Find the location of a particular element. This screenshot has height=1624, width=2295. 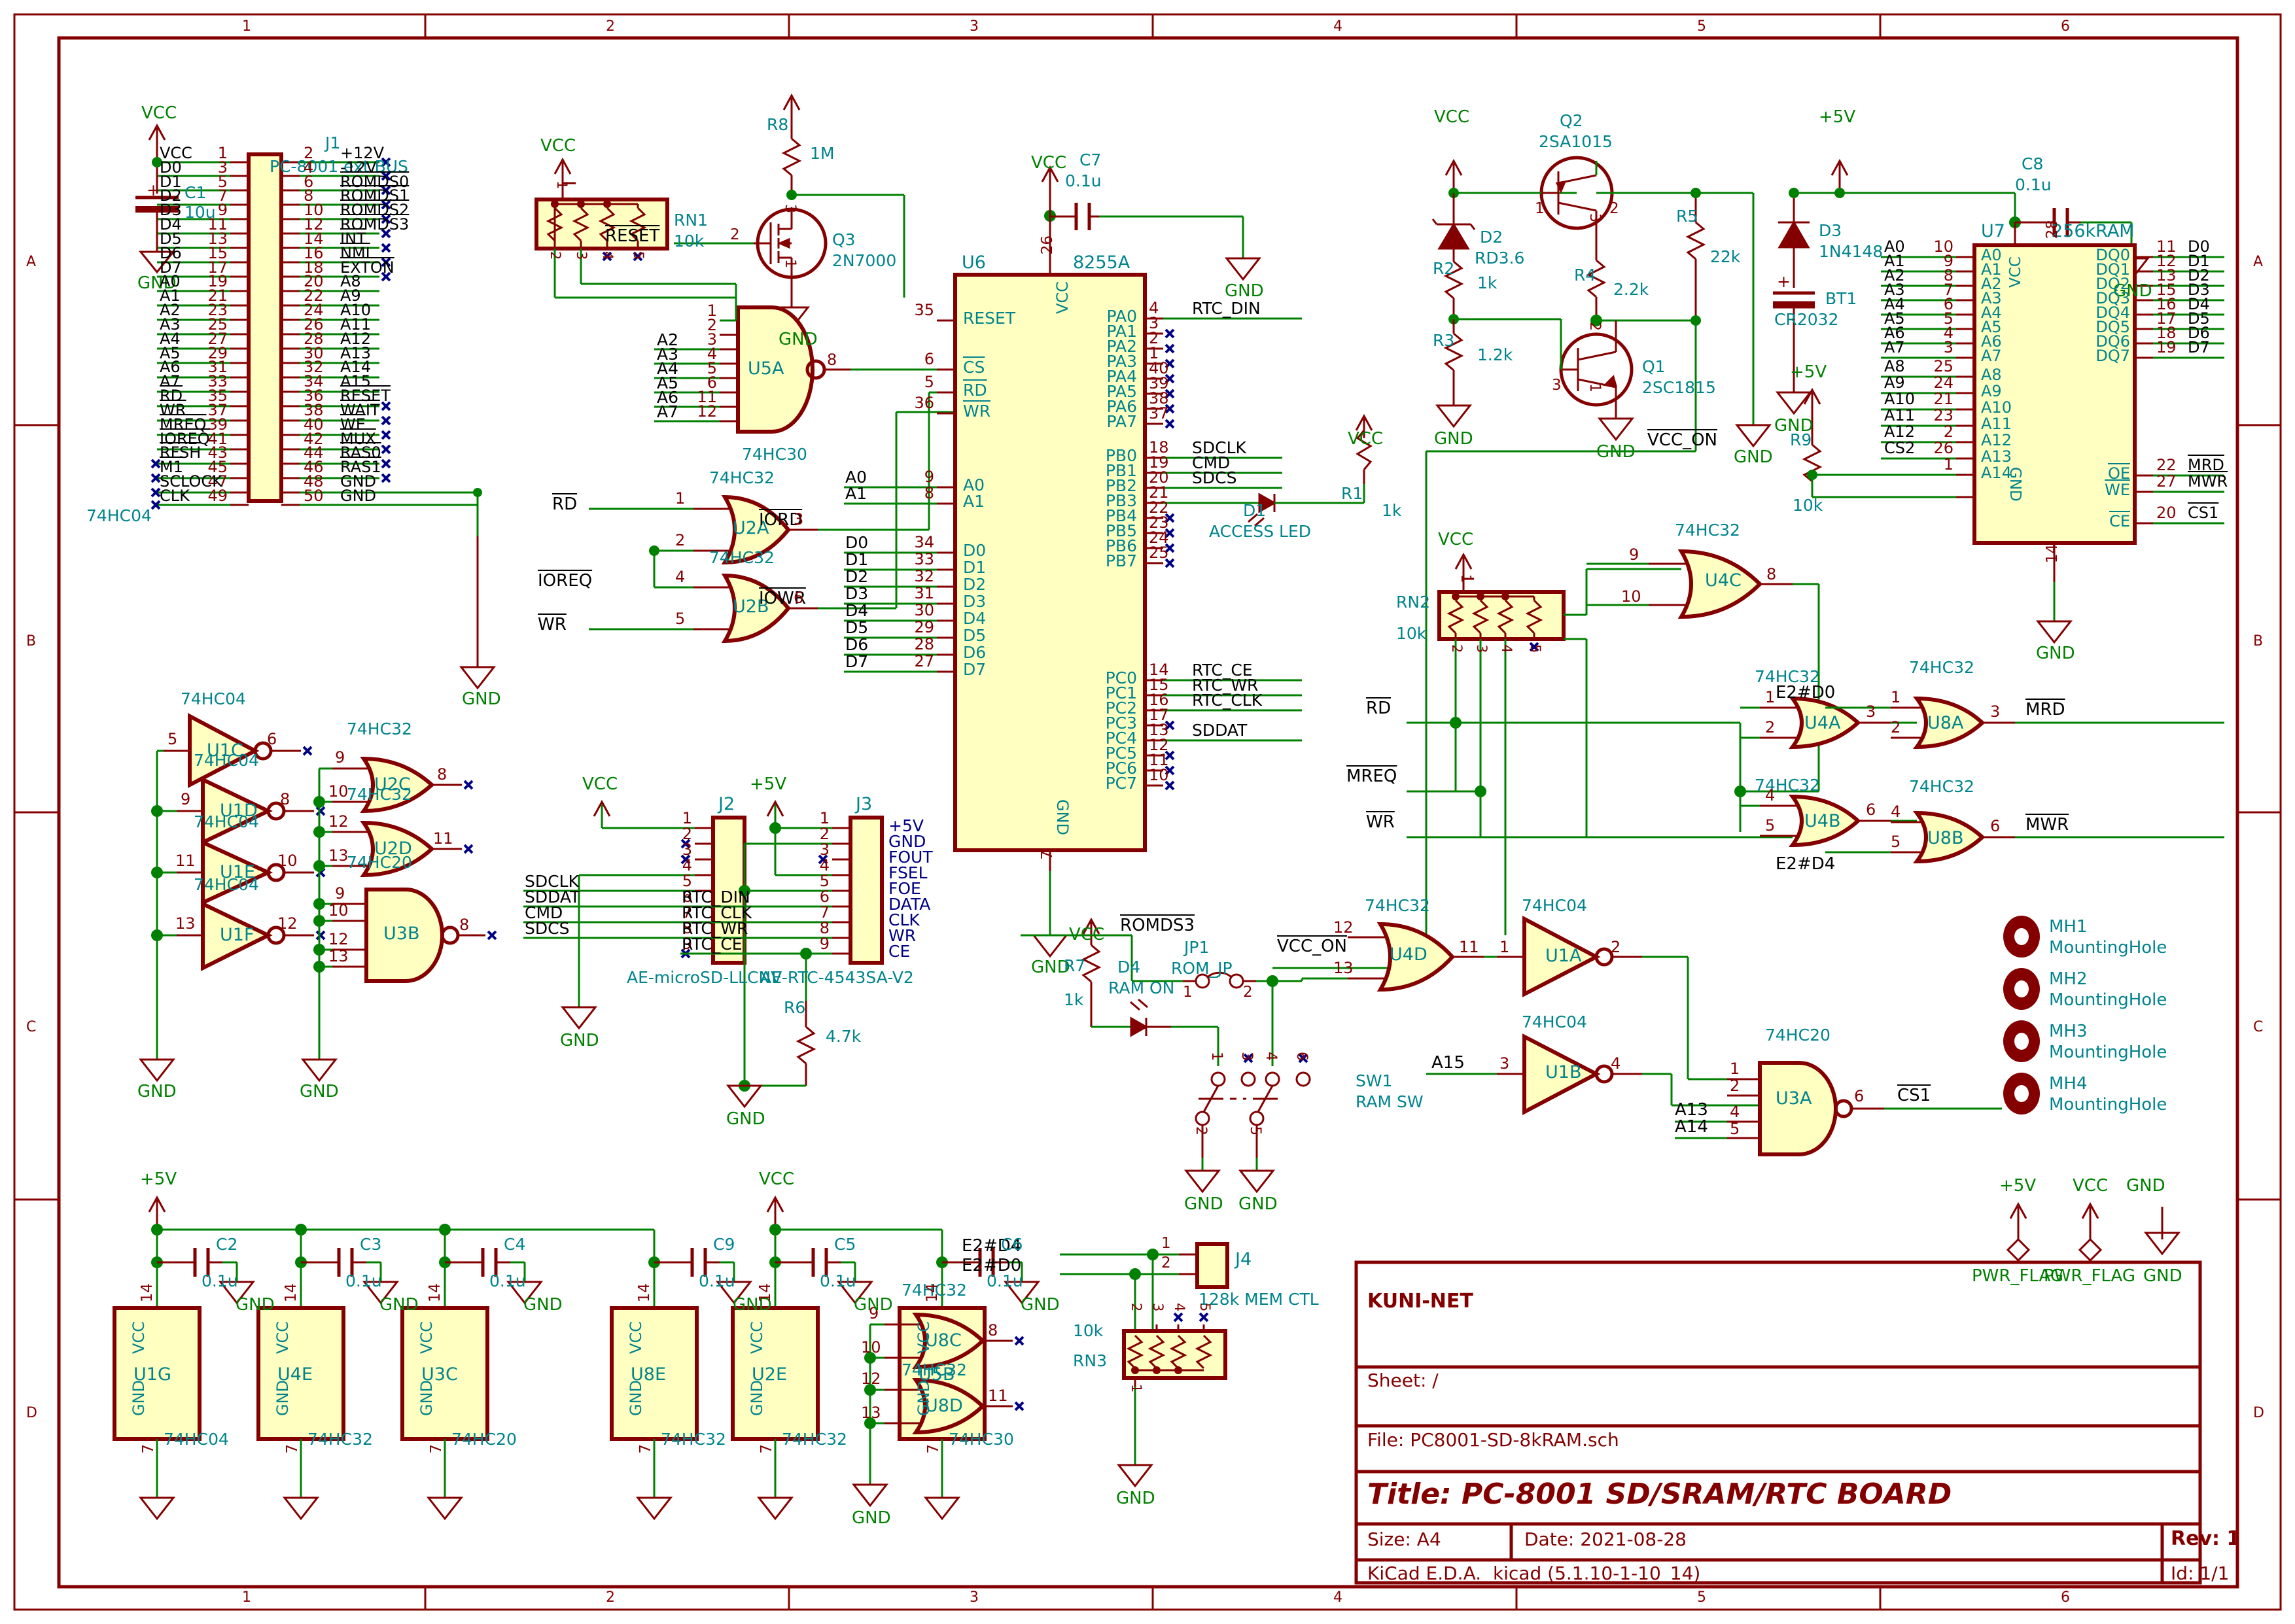

company-name: KUNI-NET is located at coordinates (1420, 1301).